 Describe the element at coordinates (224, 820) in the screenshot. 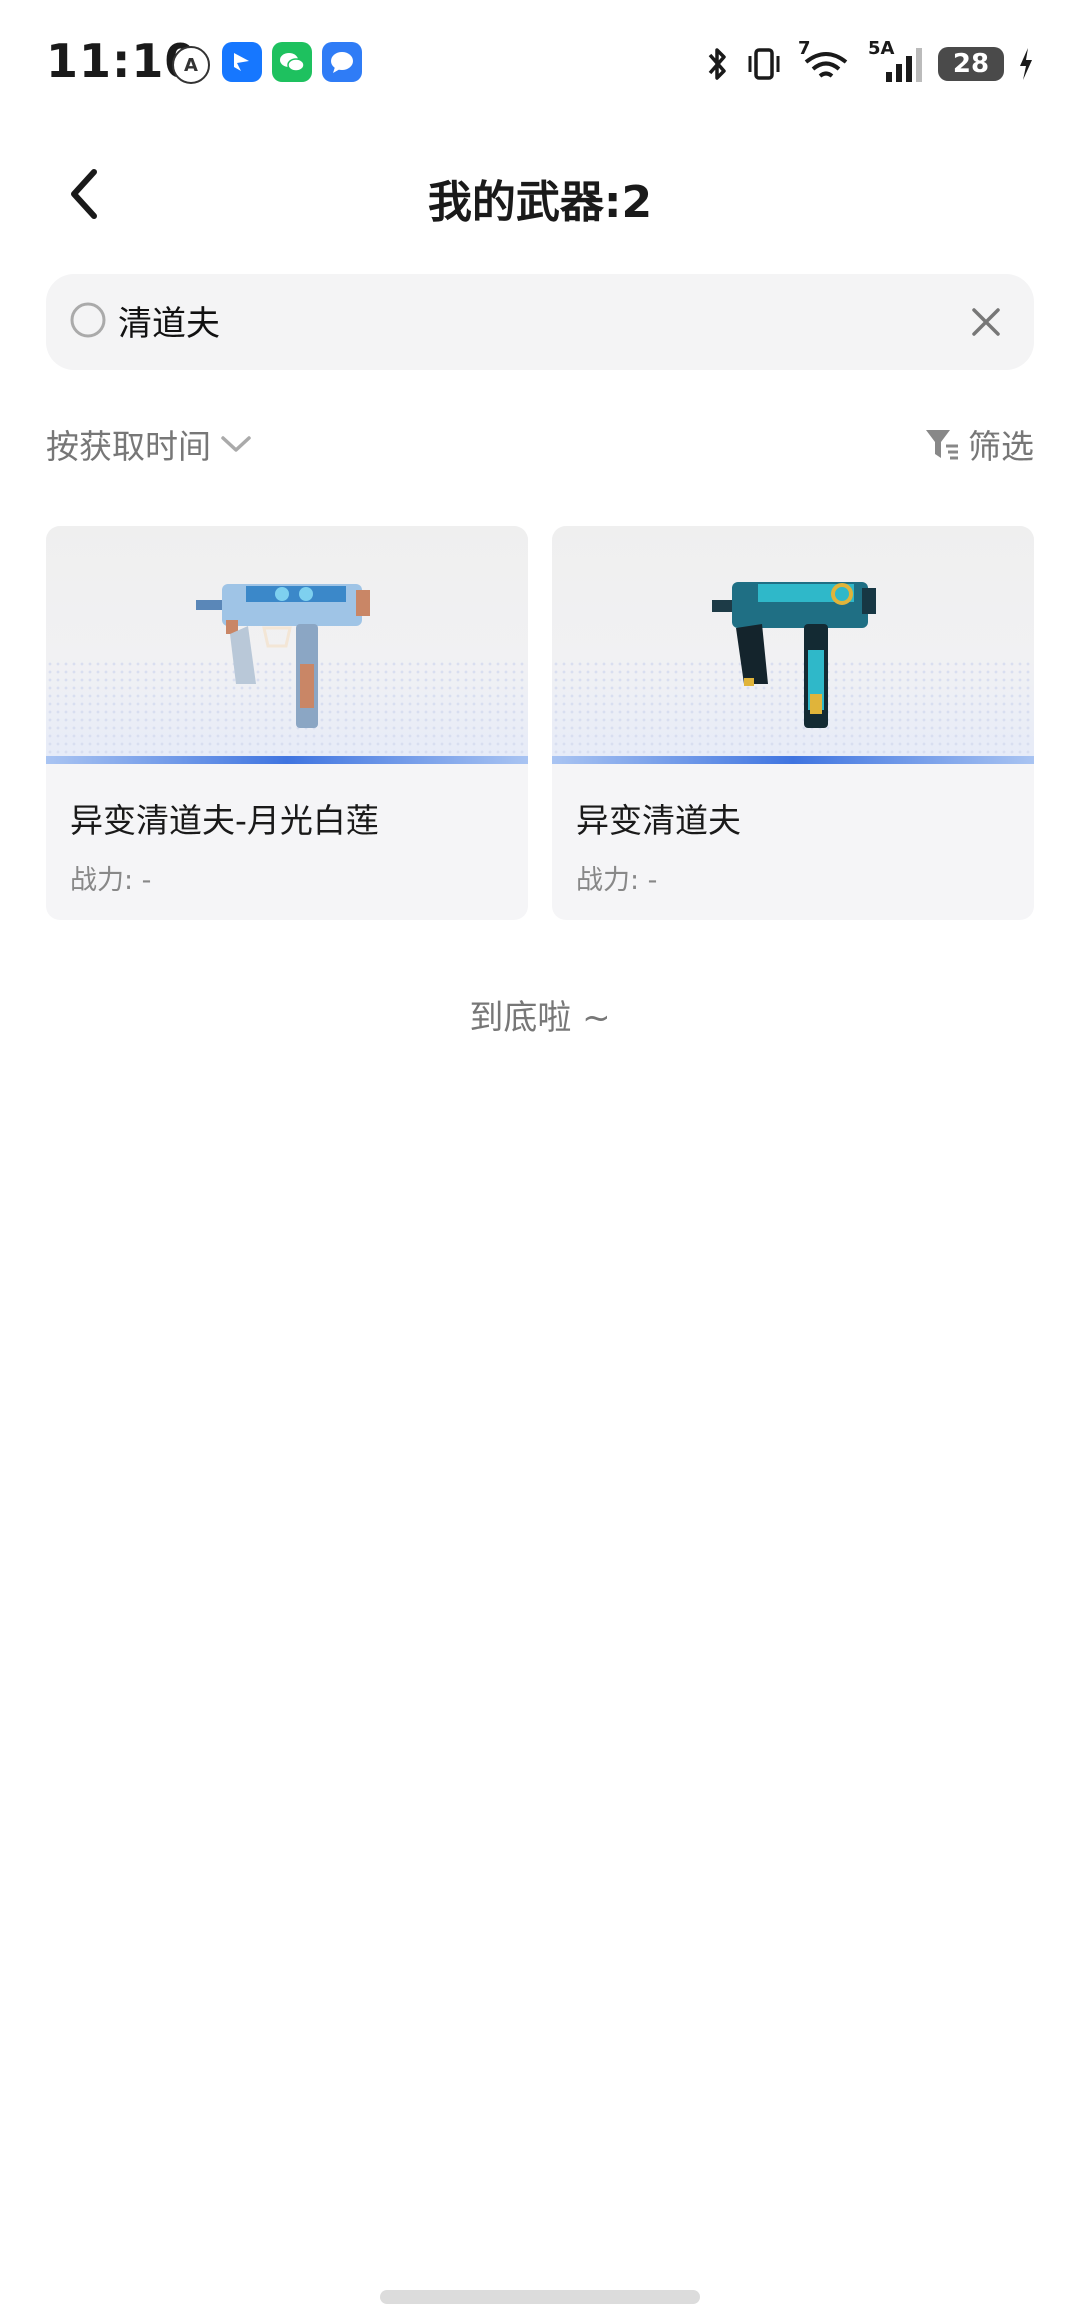

I see `weapon-name: 异变清道夫-月光白莲` at that location.